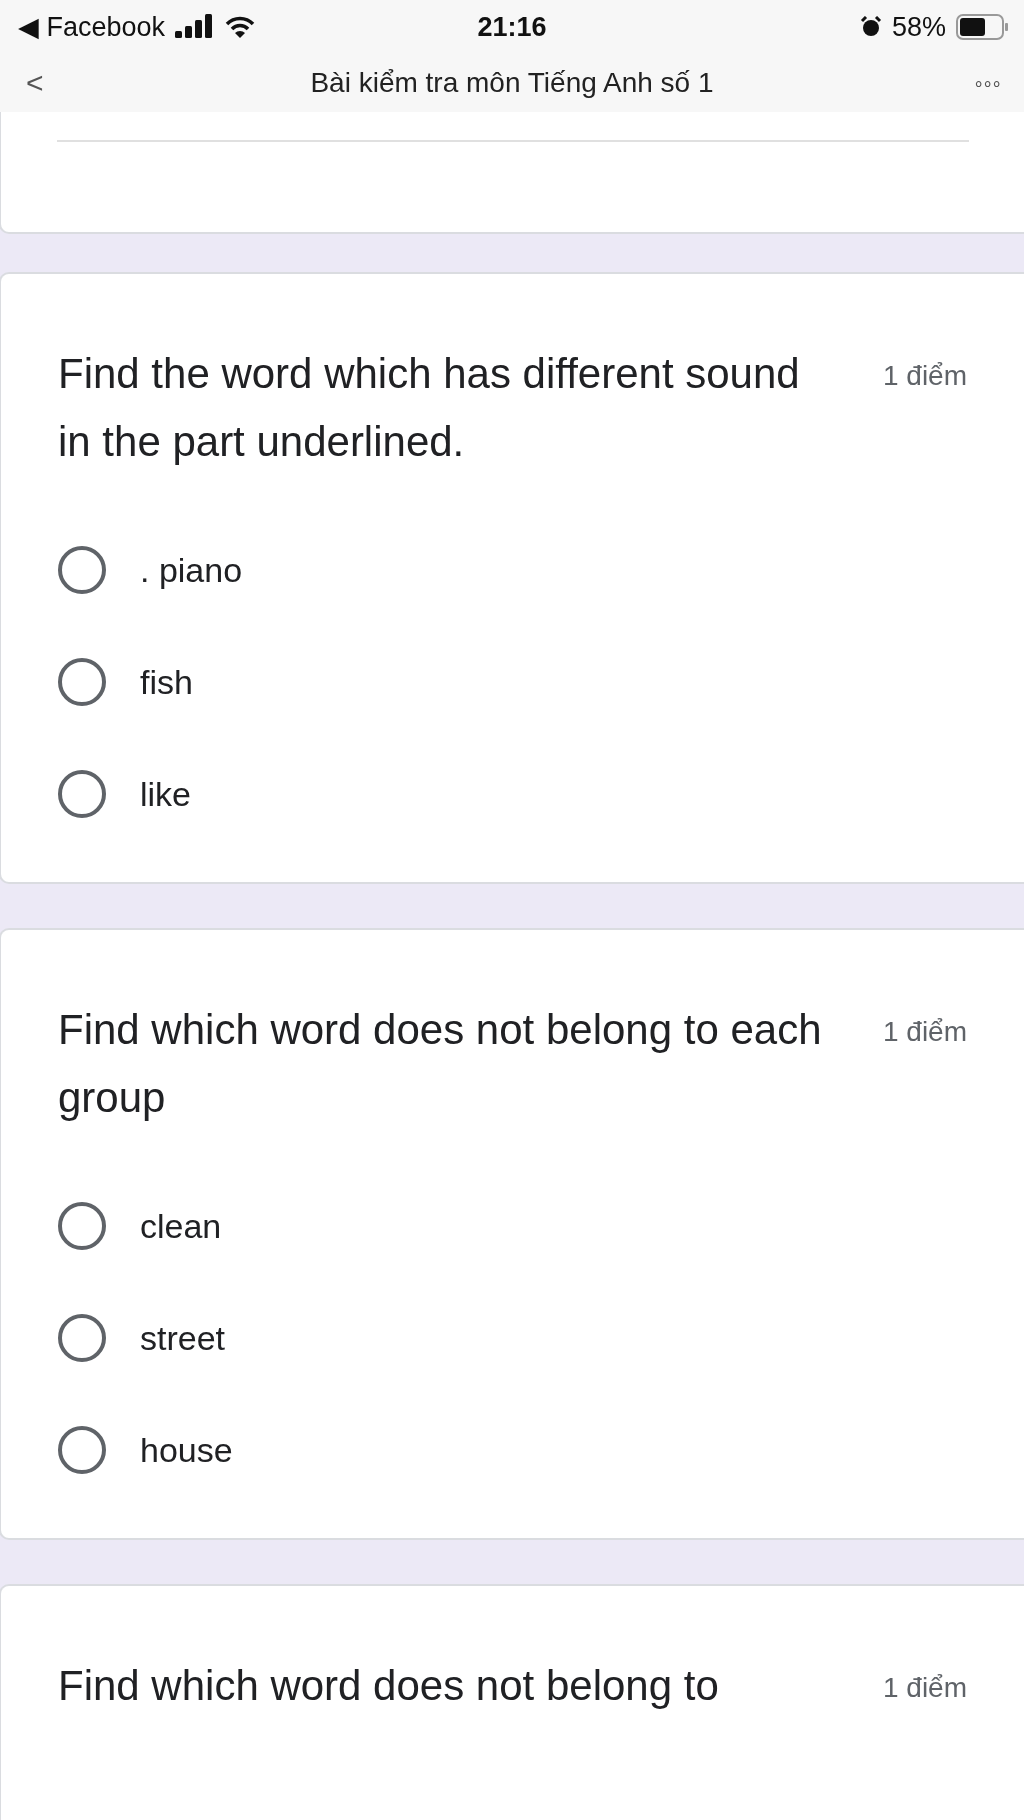  I want to click on option-label: like, so click(166, 794).